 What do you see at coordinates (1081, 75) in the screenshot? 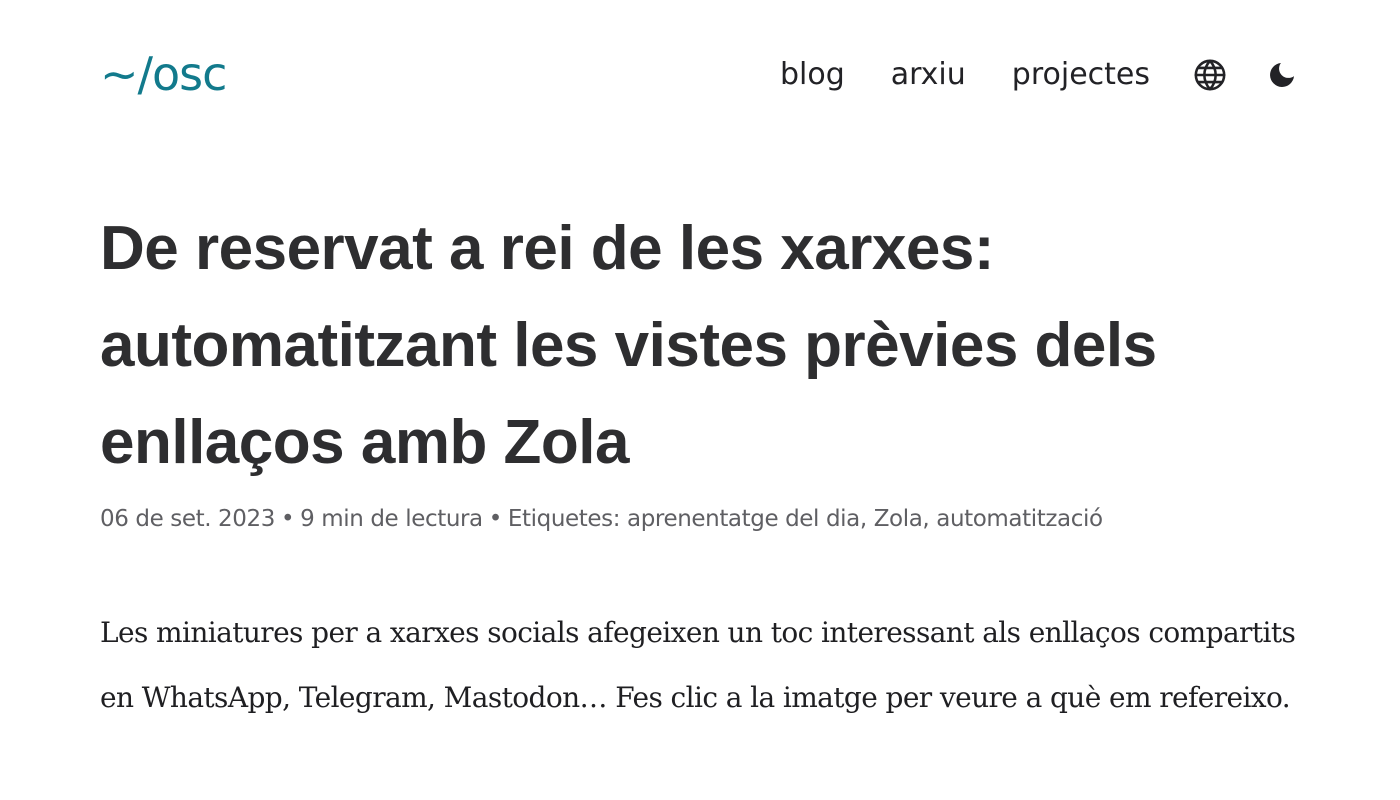
I see `nav-projects-link: projectes` at bounding box center [1081, 75].